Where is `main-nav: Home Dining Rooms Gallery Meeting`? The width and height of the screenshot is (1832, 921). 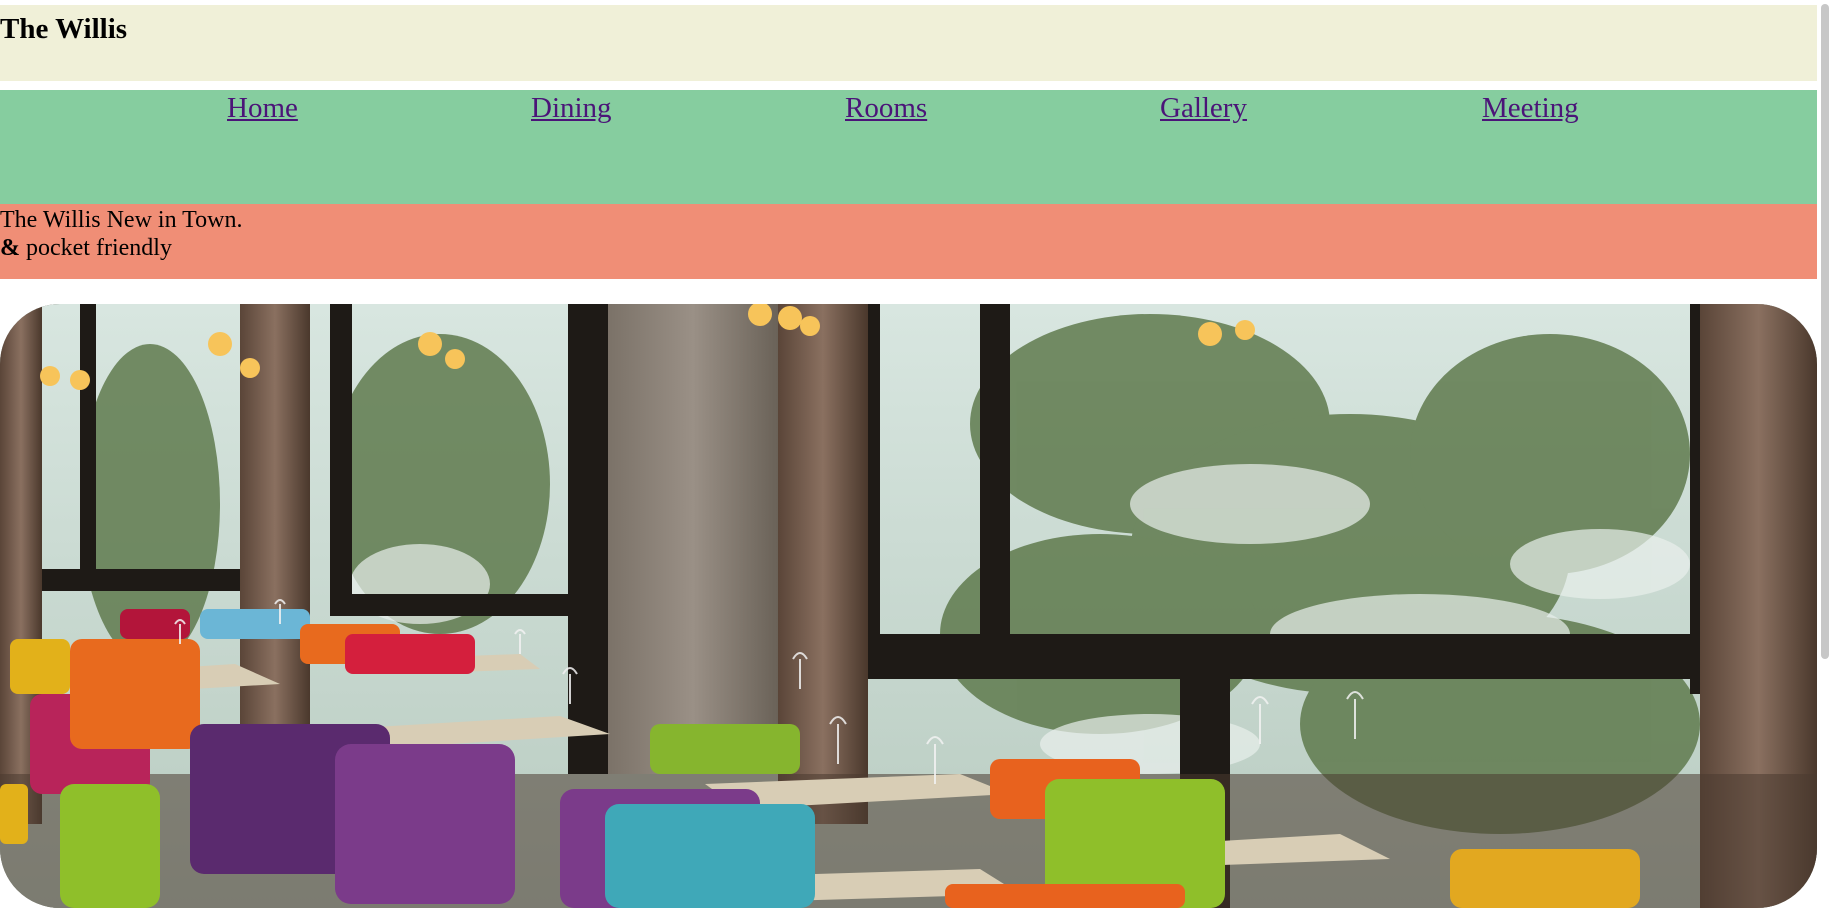 main-nav: Home Dining Rooms Gallery Meeting is located at coordinates (908, 147).